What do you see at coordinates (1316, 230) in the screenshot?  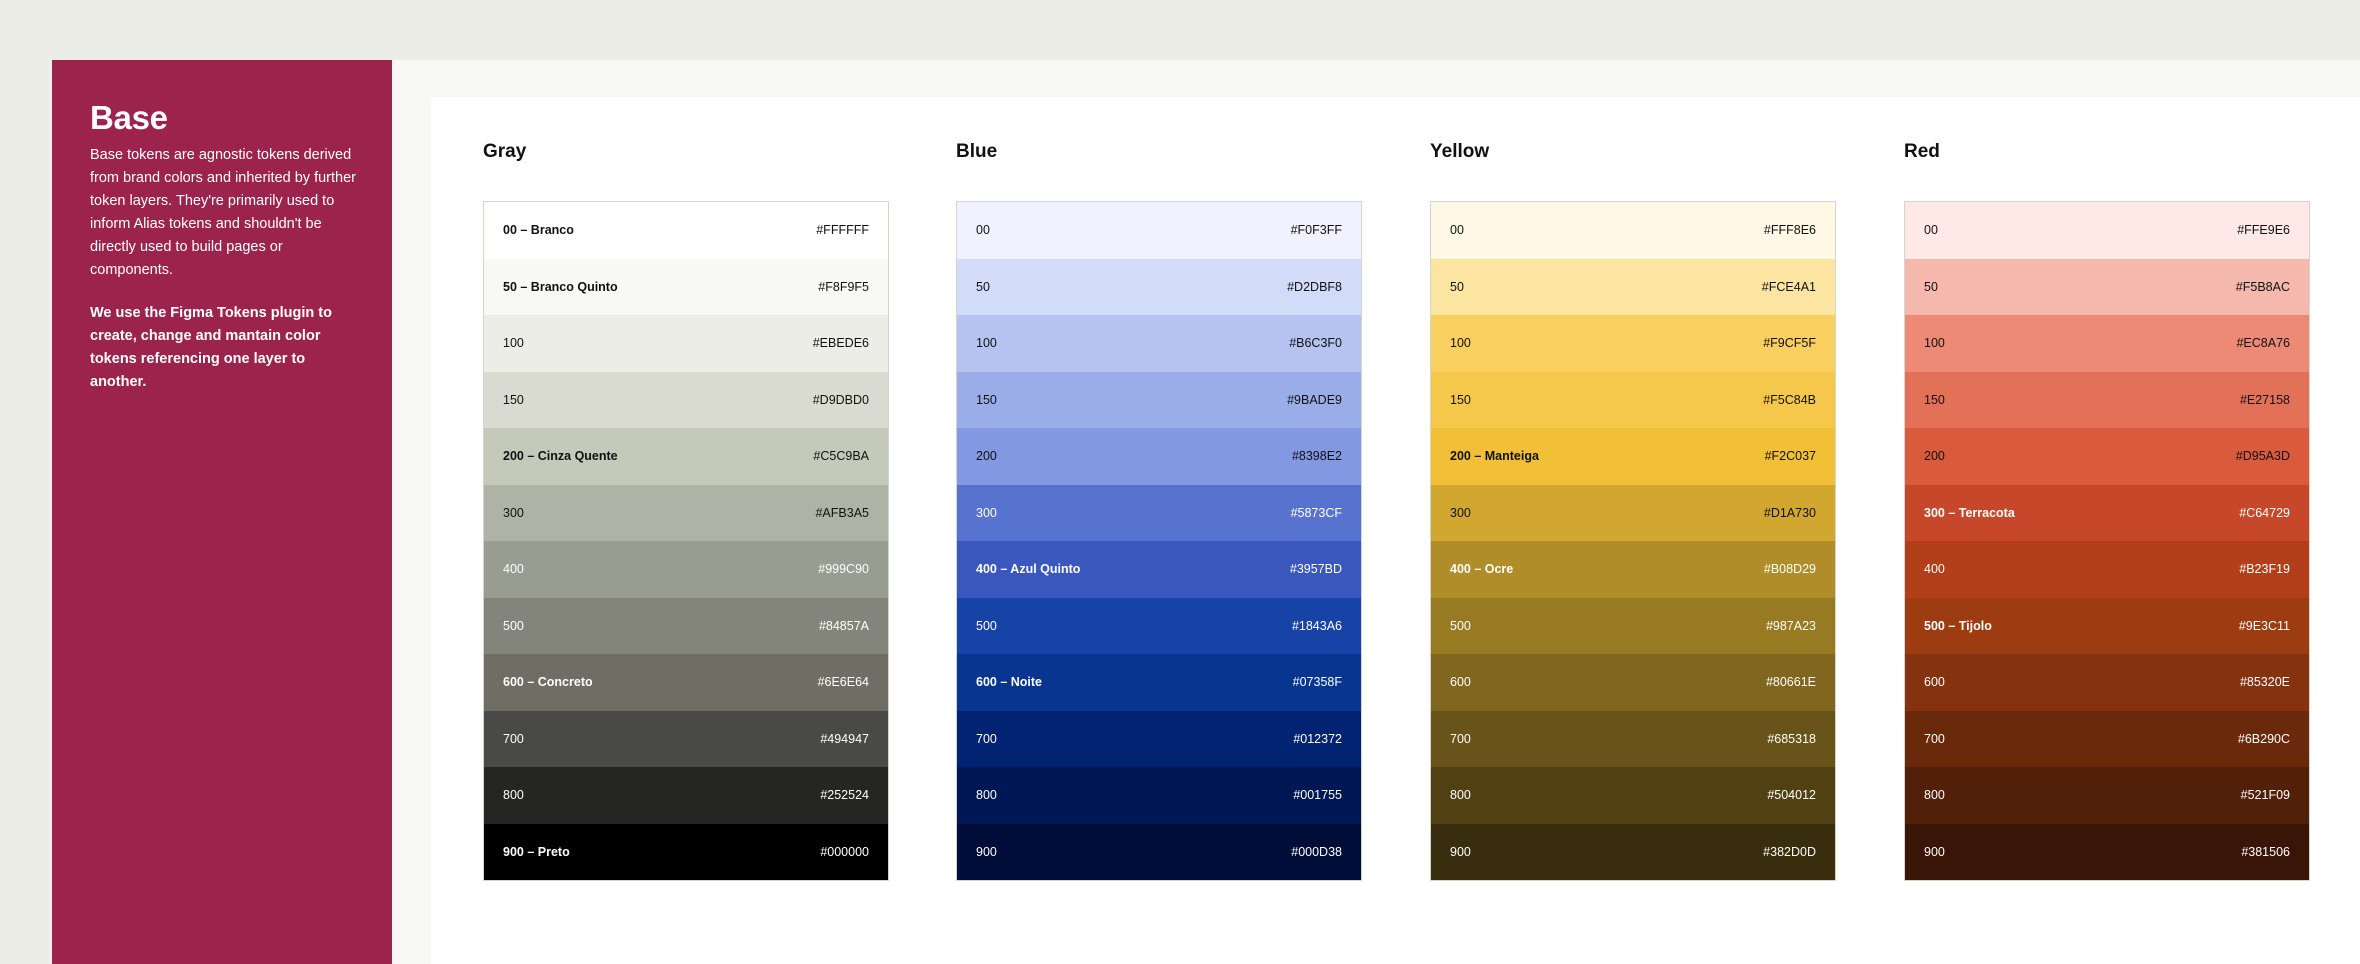 I see `swatch-hex: #F0F3FF` at bounding box center [1316, 230].